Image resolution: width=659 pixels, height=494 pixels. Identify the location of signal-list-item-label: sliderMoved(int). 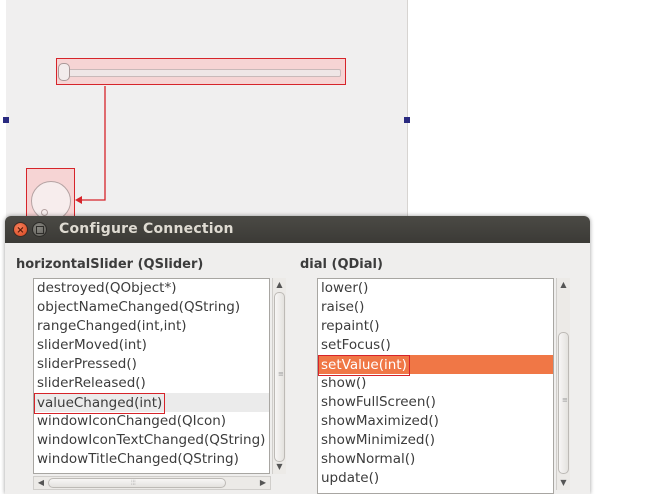
(92, 345).